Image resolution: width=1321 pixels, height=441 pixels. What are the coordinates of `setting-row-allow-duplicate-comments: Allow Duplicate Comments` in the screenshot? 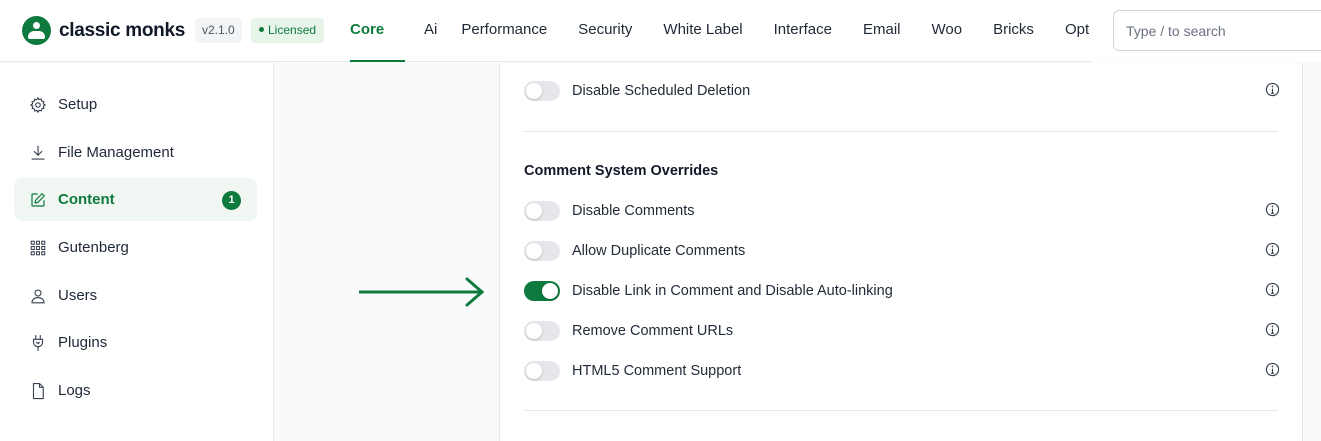 It's located at (902, 251).